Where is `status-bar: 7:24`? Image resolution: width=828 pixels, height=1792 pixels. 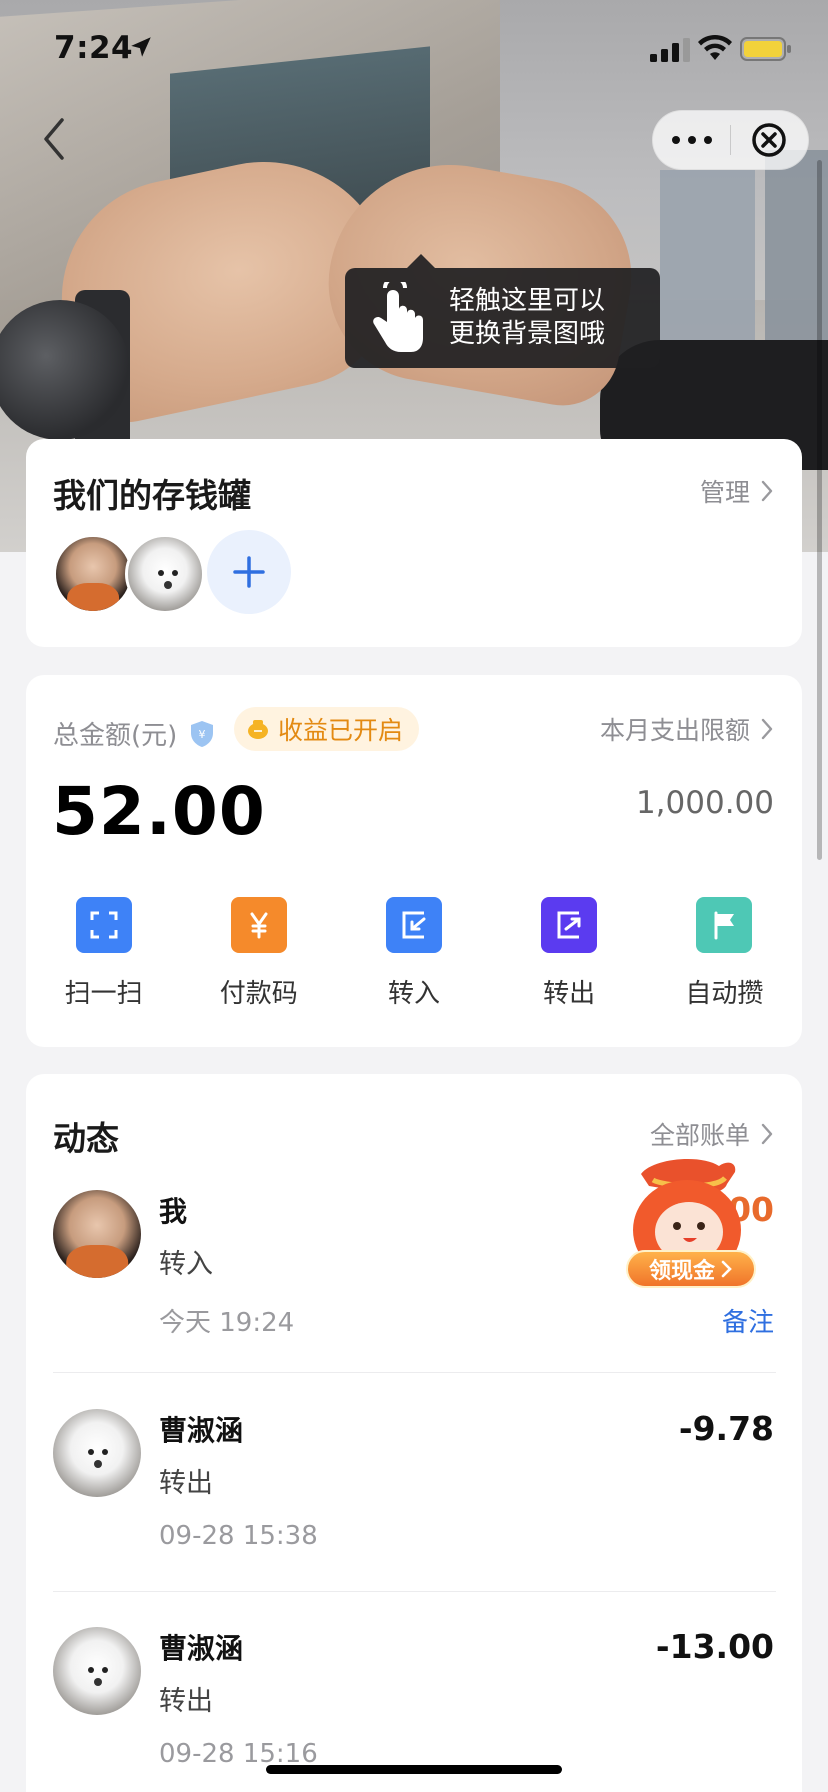
status-bar: 7:24 is located at coordinates (414, 50).